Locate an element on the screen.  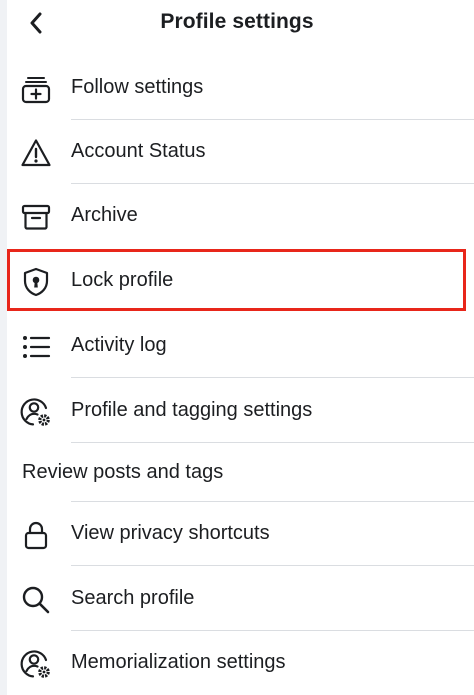
lock-icon is located at coordinates (36, 535).